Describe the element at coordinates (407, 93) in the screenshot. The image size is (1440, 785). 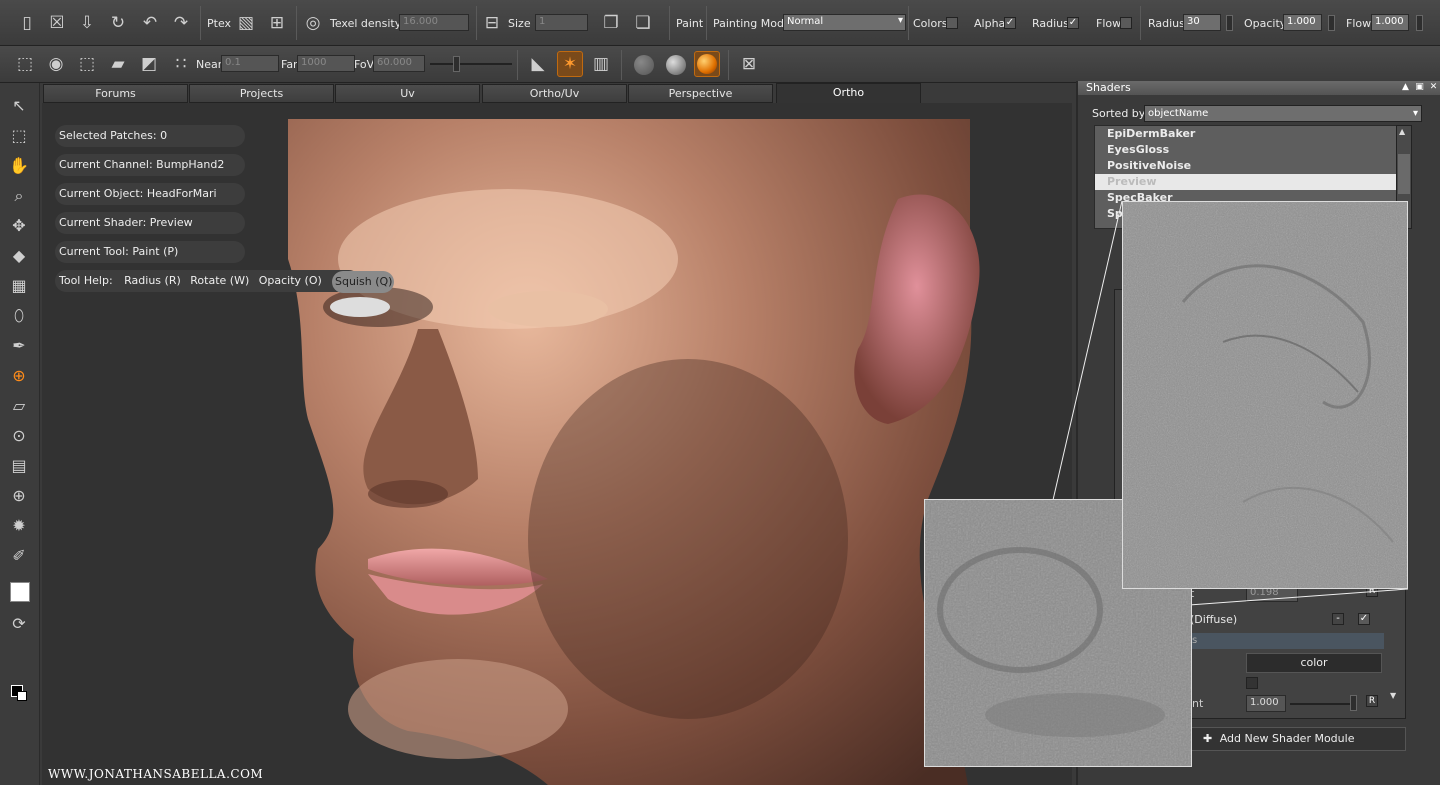
I see `tab-uv: Uv` at that location.